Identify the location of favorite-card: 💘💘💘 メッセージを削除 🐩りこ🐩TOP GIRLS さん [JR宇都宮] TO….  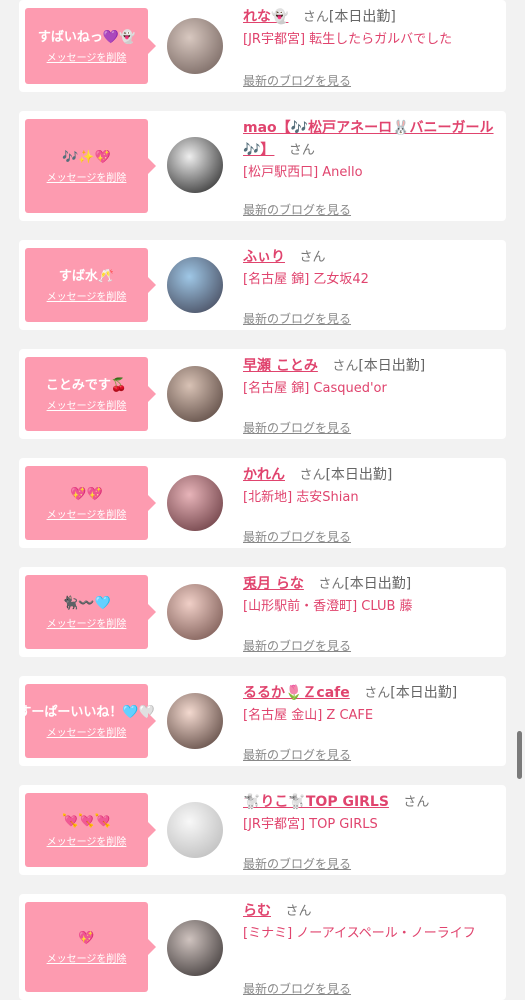
(262, 830).